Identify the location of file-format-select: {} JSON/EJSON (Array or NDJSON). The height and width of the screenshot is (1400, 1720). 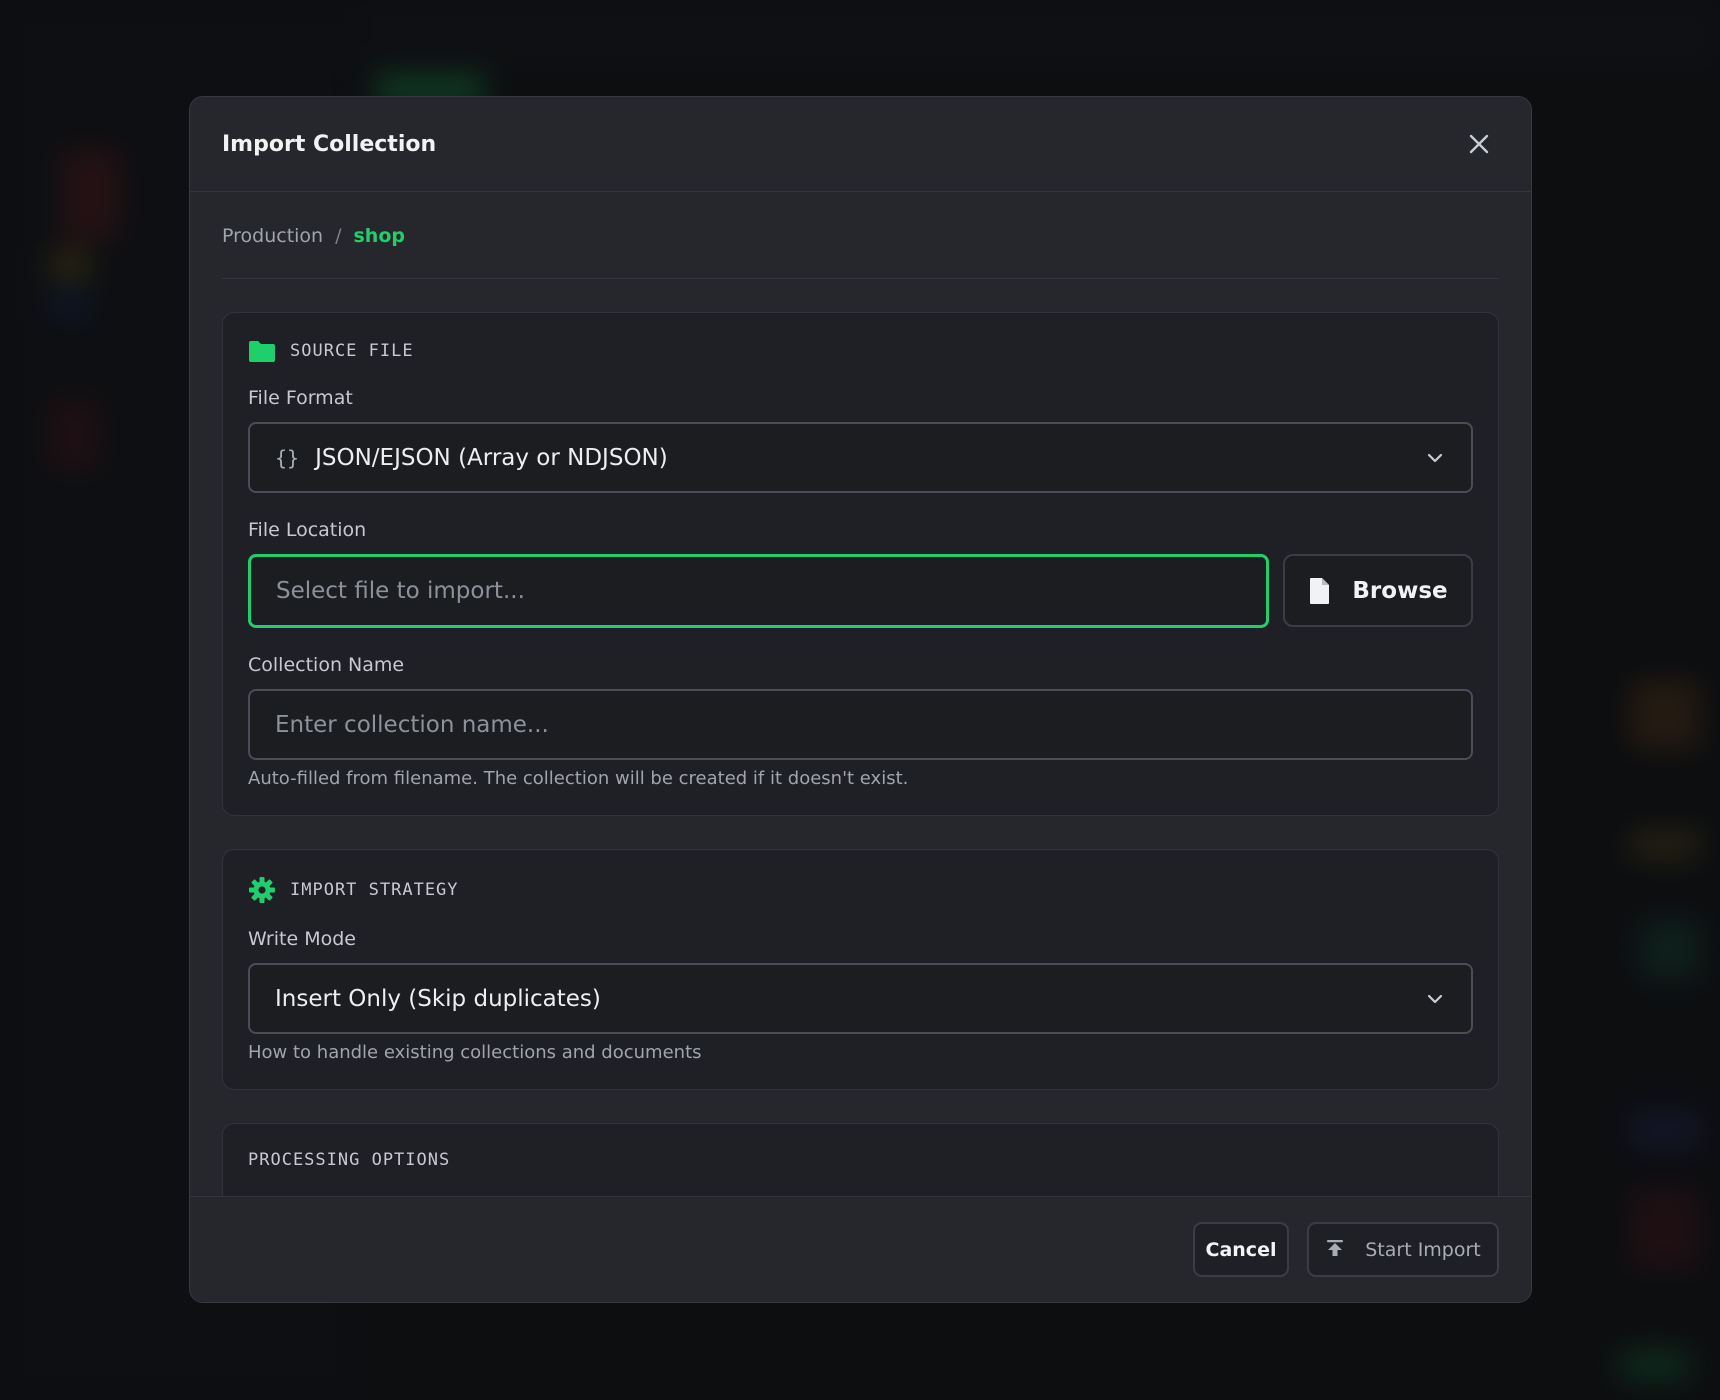
(860, 457).